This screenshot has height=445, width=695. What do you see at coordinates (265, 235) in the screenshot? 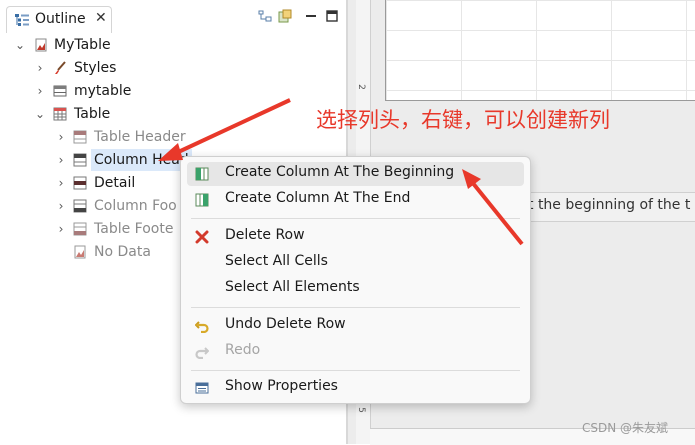
I see `menu-item-label: Delete Row` at bounding box center [265, 235].